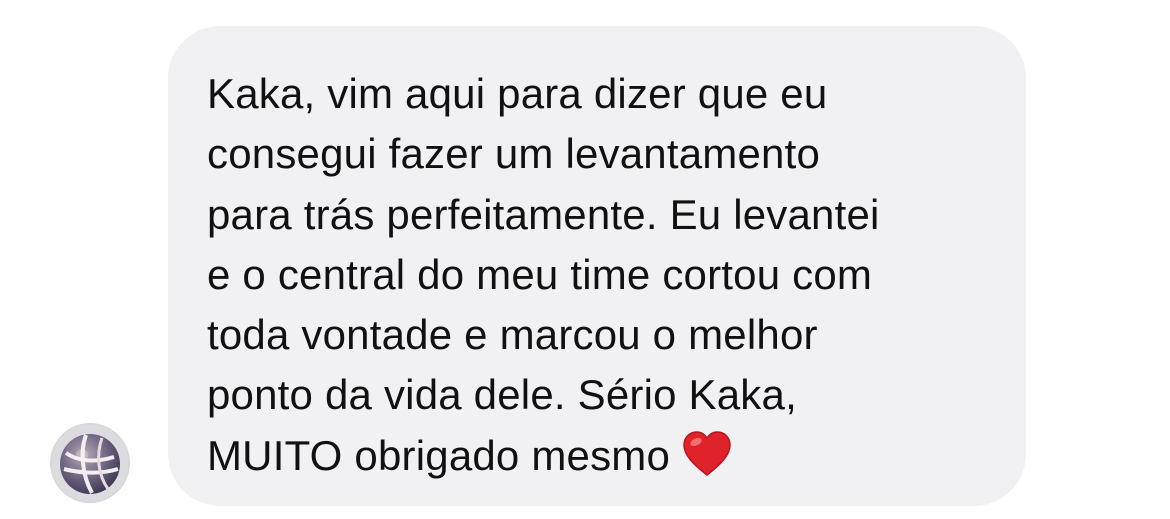 This screenshot has width=1170, height=519. I want to click on sender-avatar, so click(90, 463).